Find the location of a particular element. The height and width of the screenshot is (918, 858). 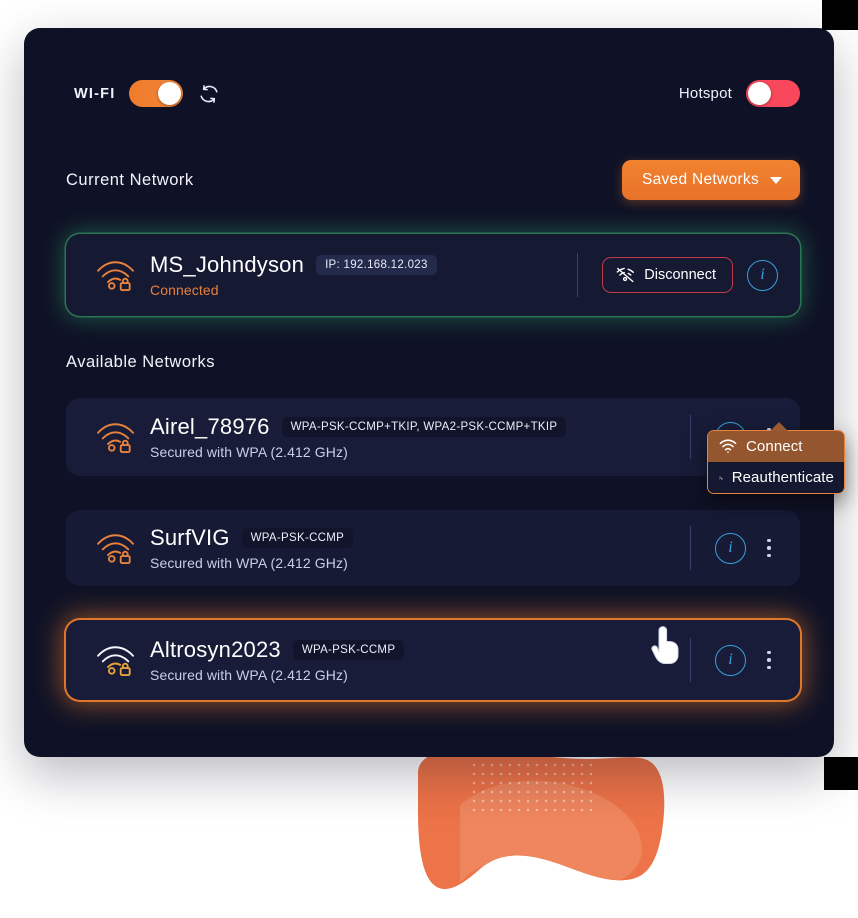

artifact-top-right is located at coordinates (840, 15).